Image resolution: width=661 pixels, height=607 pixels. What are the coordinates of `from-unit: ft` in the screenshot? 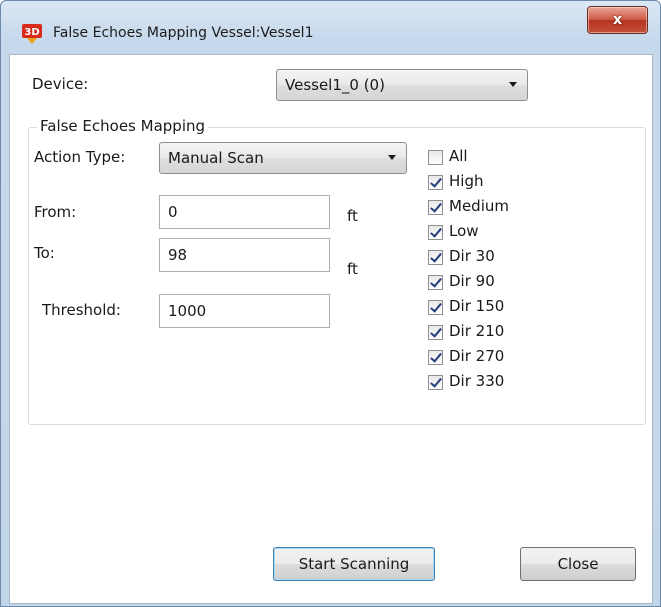 It's located at (352, 216).